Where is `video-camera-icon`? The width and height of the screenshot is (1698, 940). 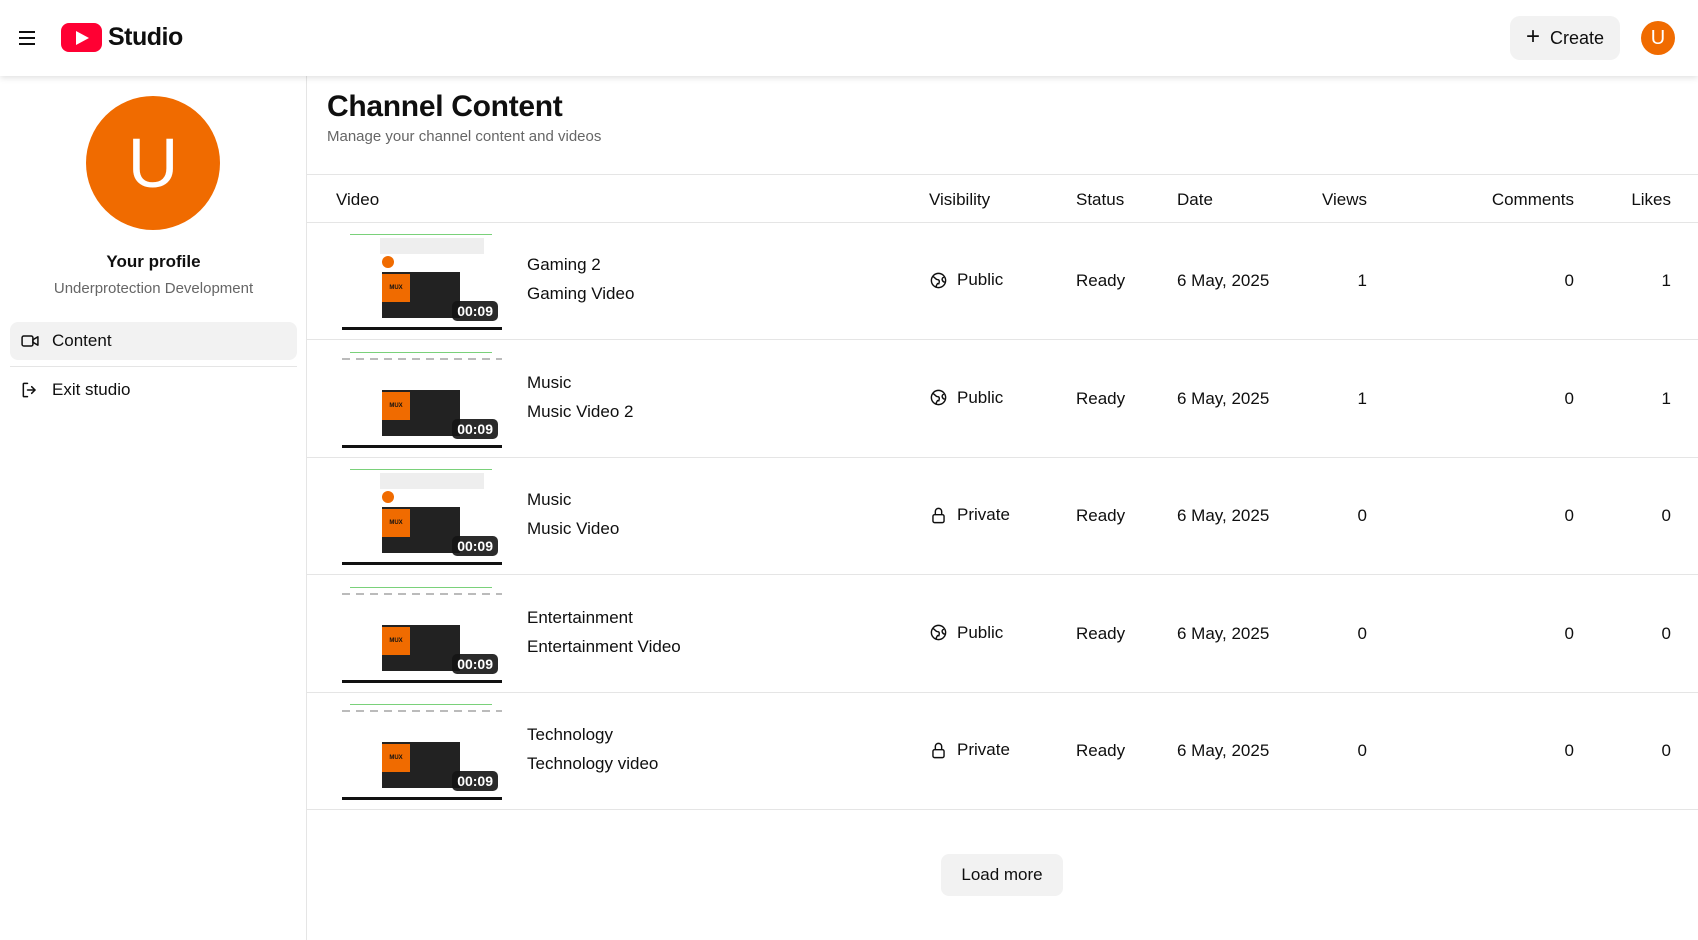
video-camera-icon is located at coordinates (30, 341).